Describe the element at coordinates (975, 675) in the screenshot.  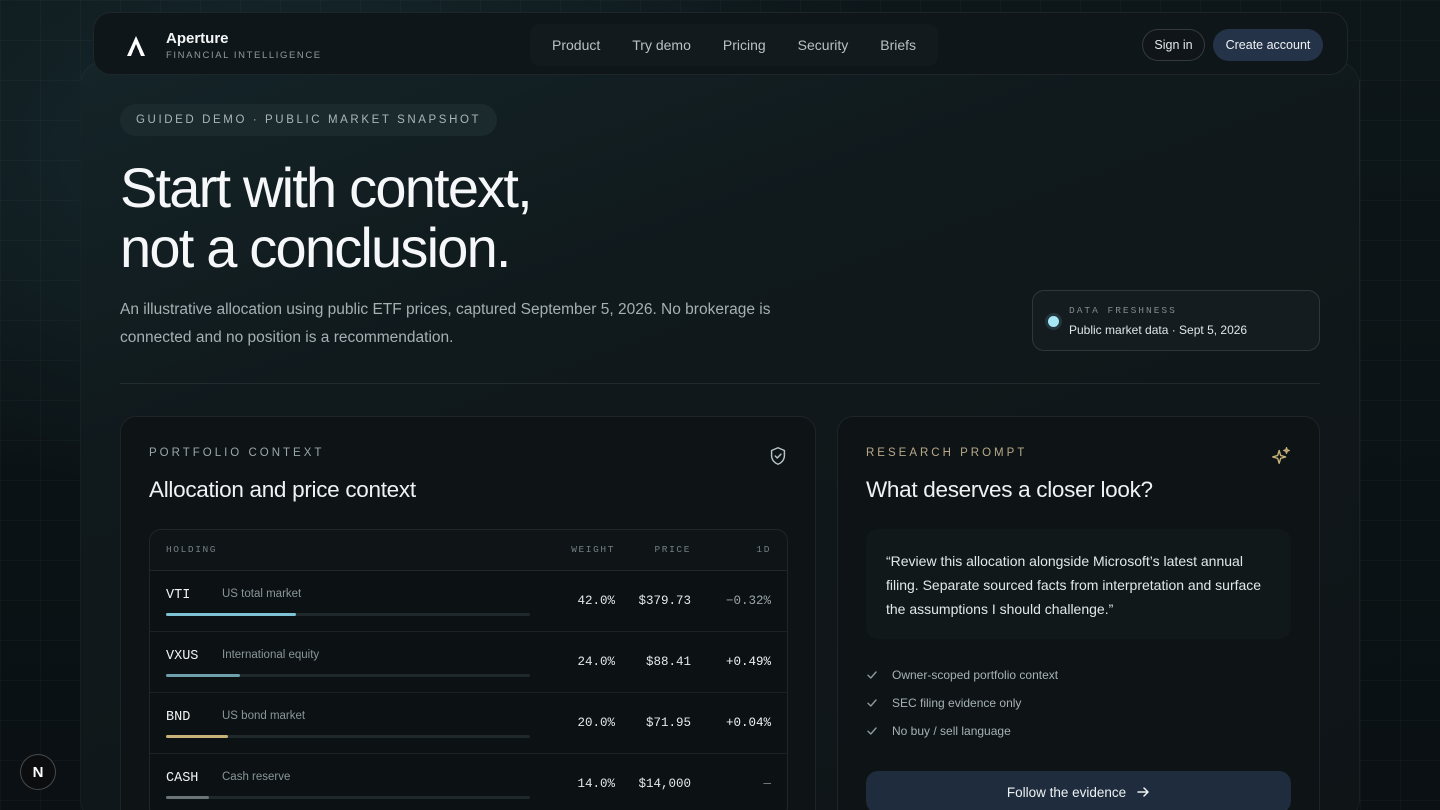
I see `guardrail-label: Owner-scoped portfolio context` at that location.